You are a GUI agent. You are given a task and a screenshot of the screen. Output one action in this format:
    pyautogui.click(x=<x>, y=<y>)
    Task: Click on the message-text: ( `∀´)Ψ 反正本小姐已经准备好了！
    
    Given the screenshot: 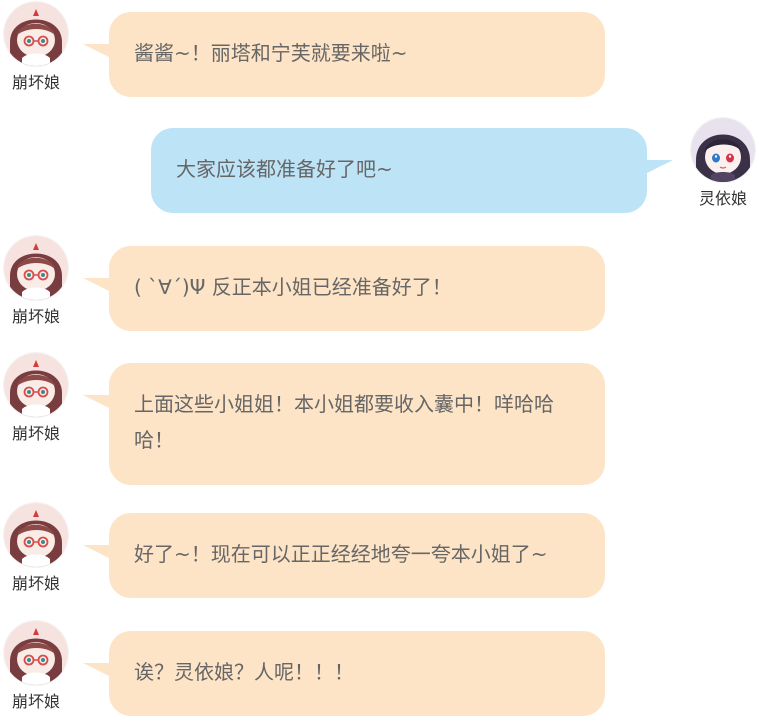 What is the action you would take?
    pyautogui.click(x=293, y=287)
    